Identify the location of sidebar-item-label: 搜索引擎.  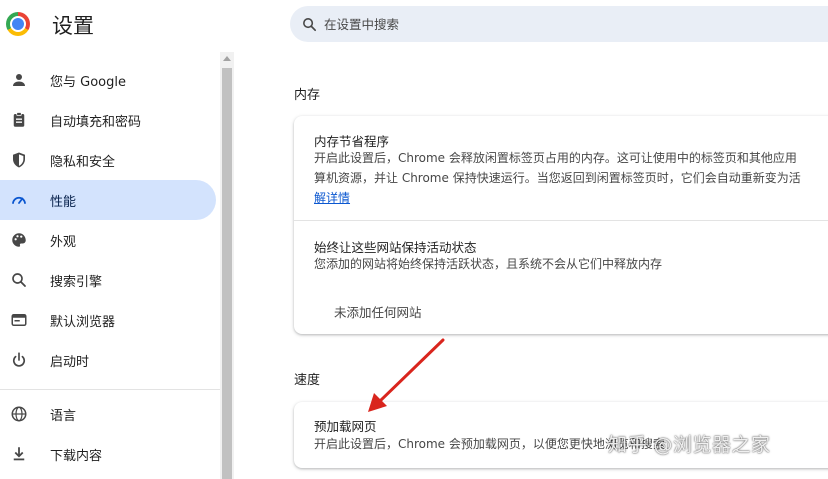
(76, 282).